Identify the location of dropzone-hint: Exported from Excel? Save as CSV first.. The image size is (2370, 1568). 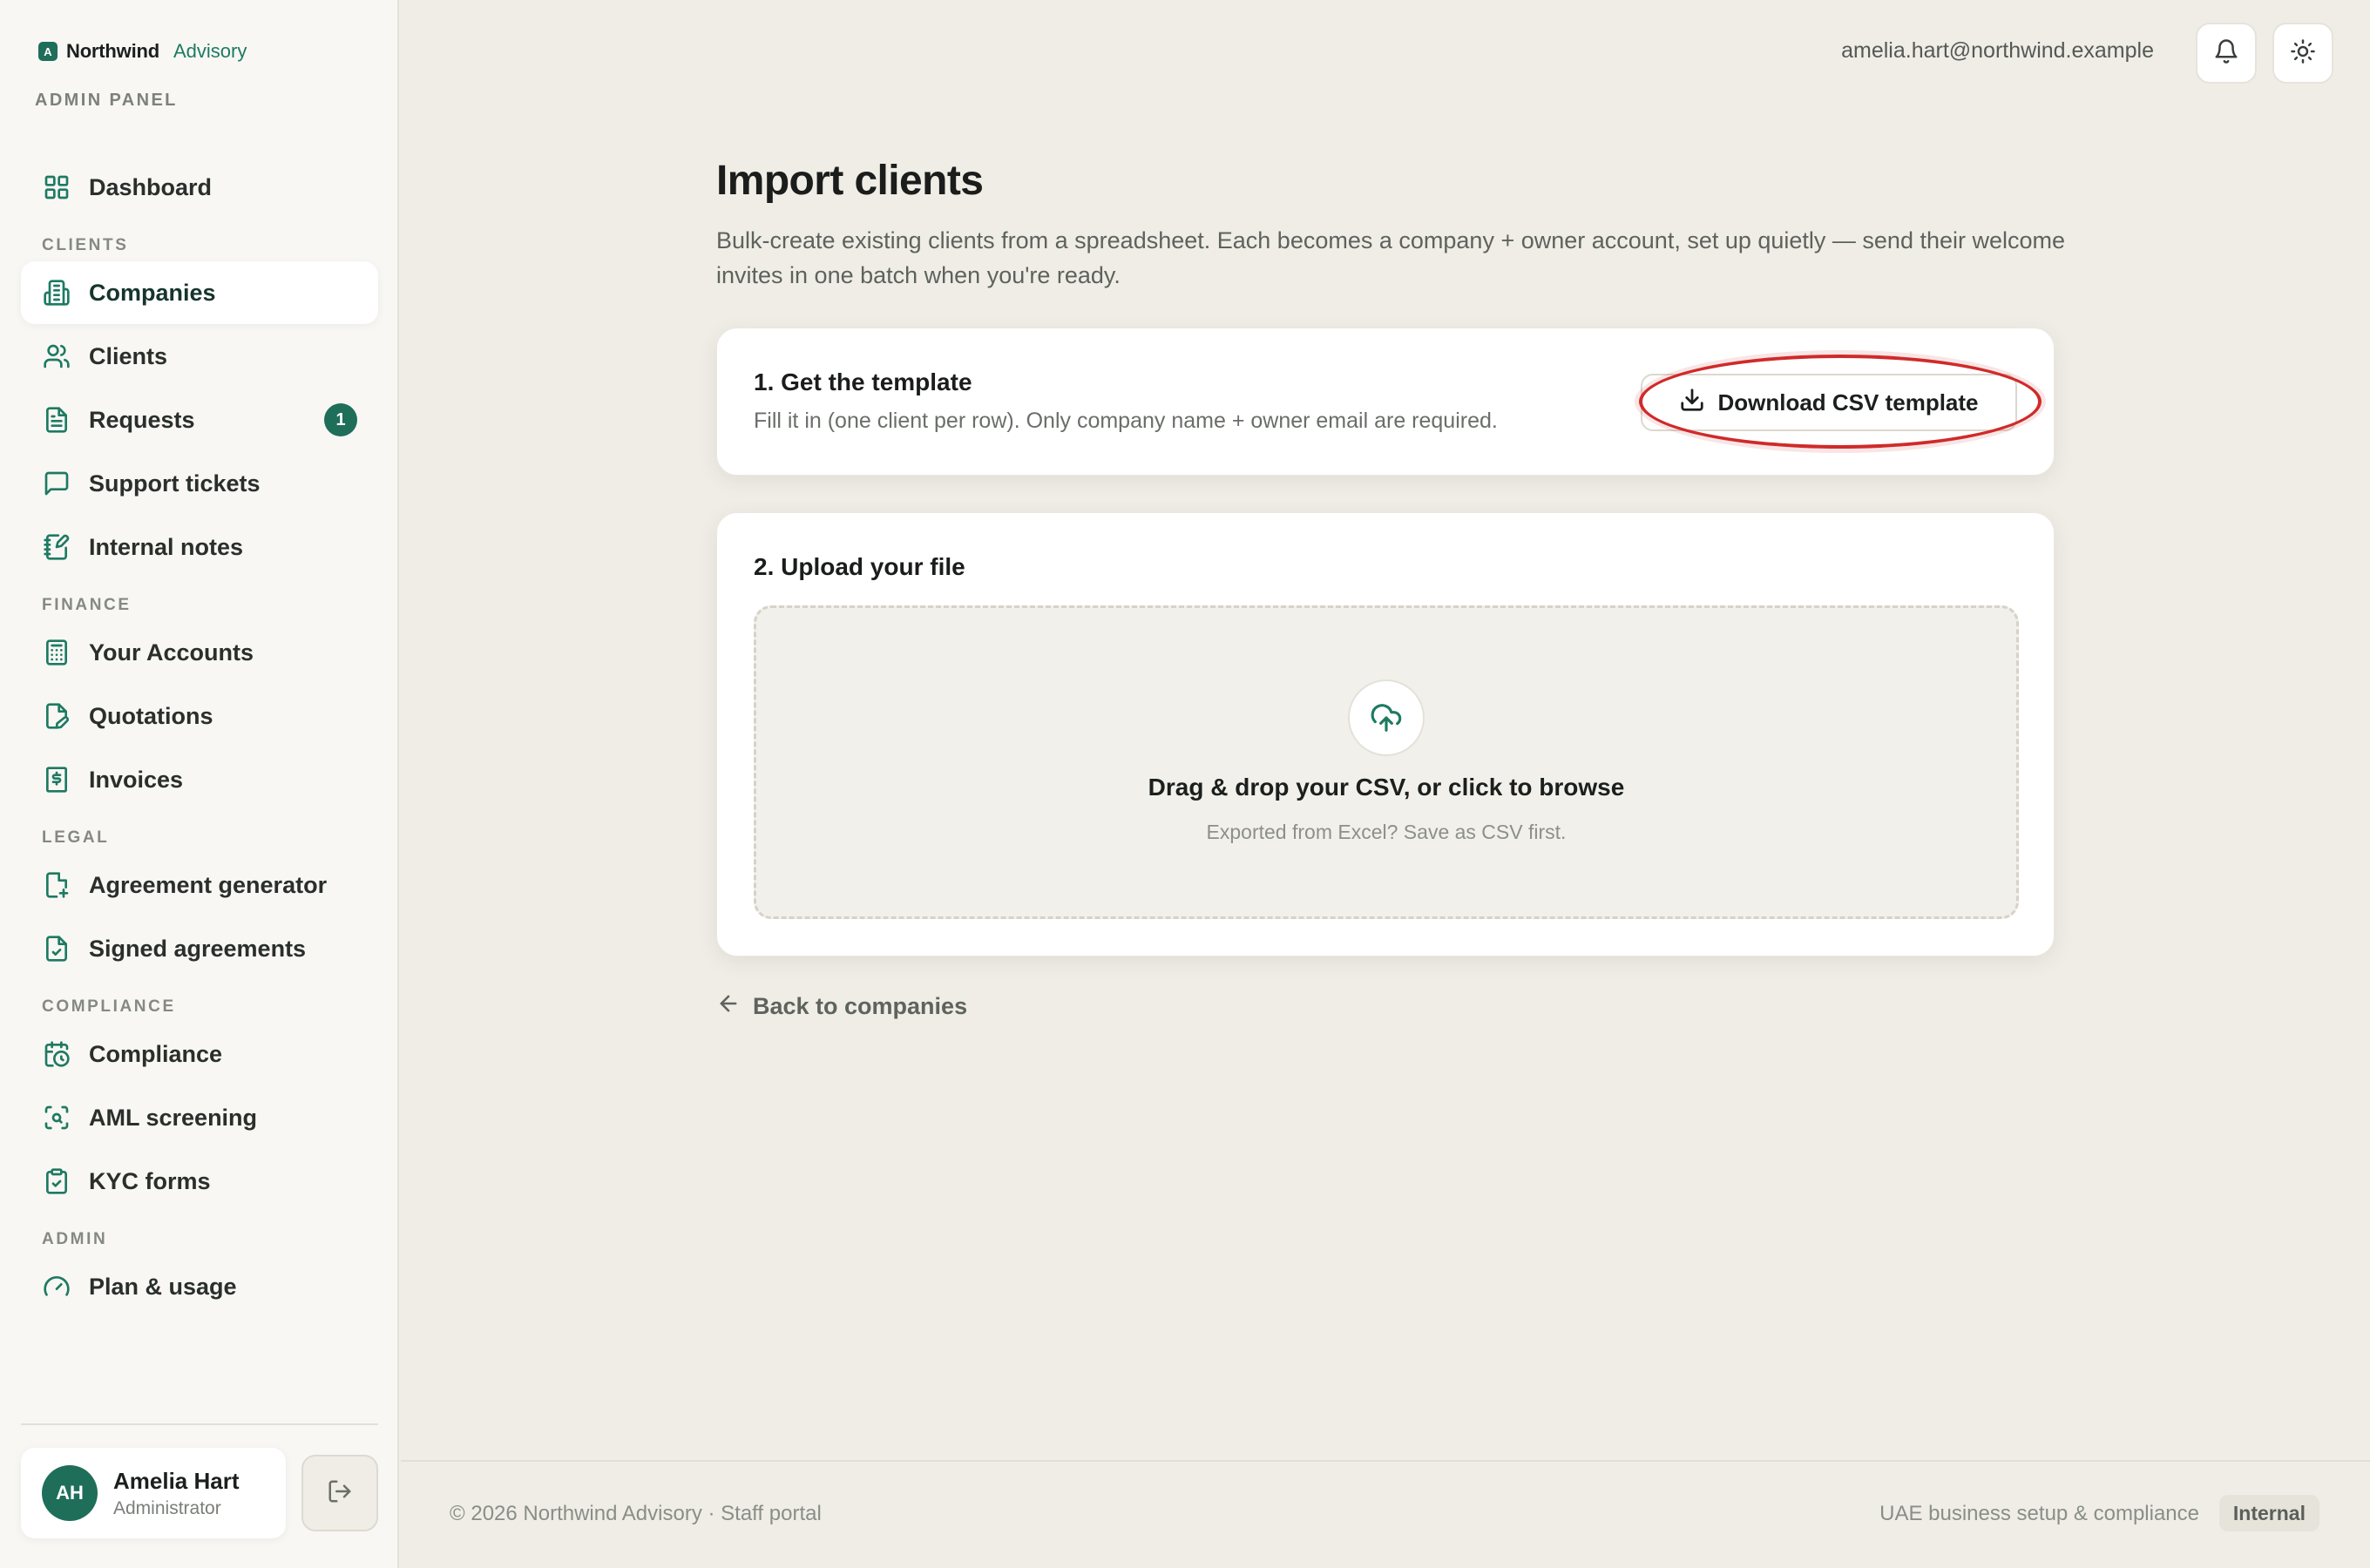
(1386, 832).